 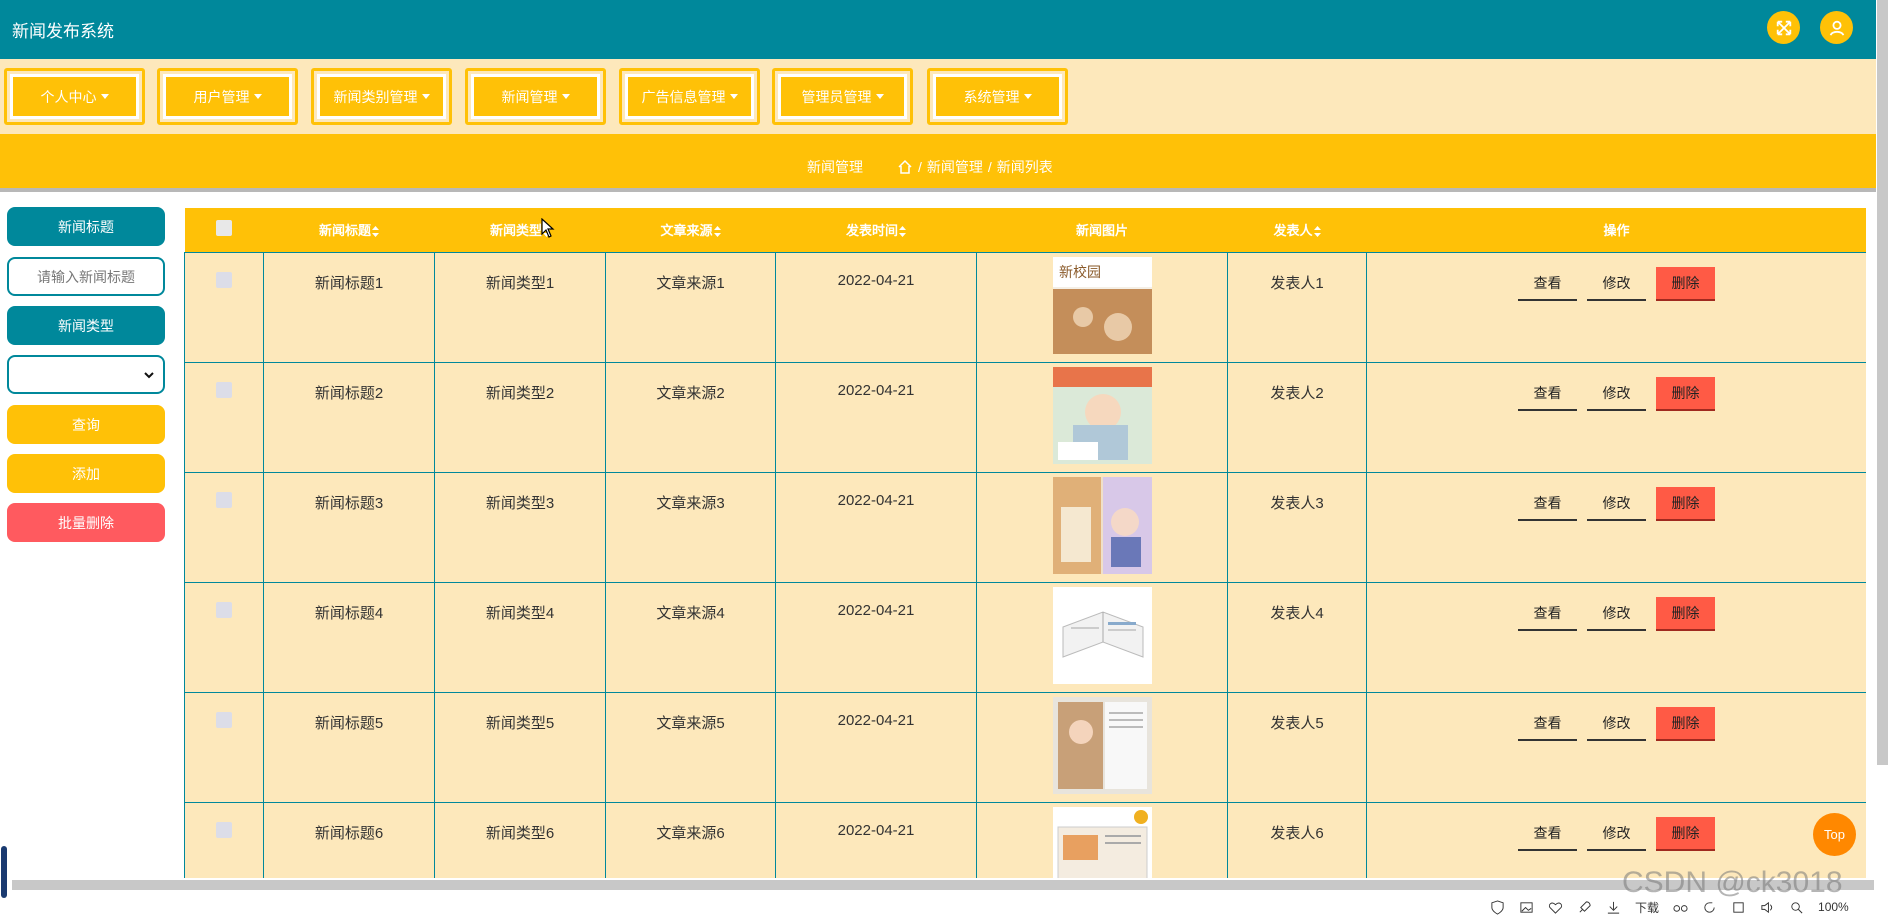 I want to click on download-icon, so click(x=1613, y=907).